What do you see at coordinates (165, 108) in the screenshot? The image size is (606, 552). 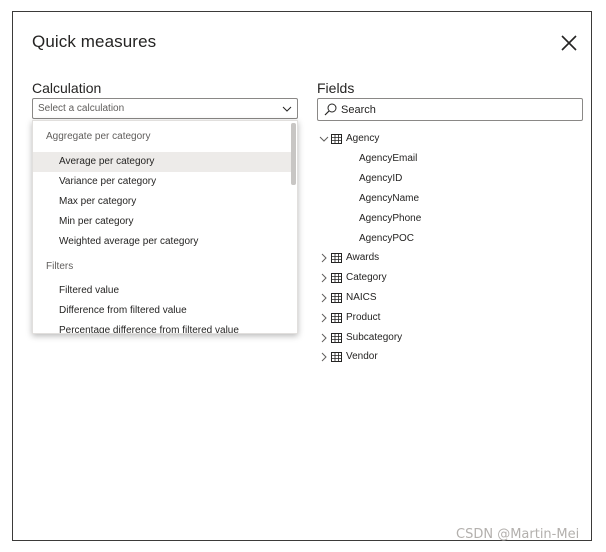 I see `calculation-select: Select a calculation` at bounding box center [165, 108].